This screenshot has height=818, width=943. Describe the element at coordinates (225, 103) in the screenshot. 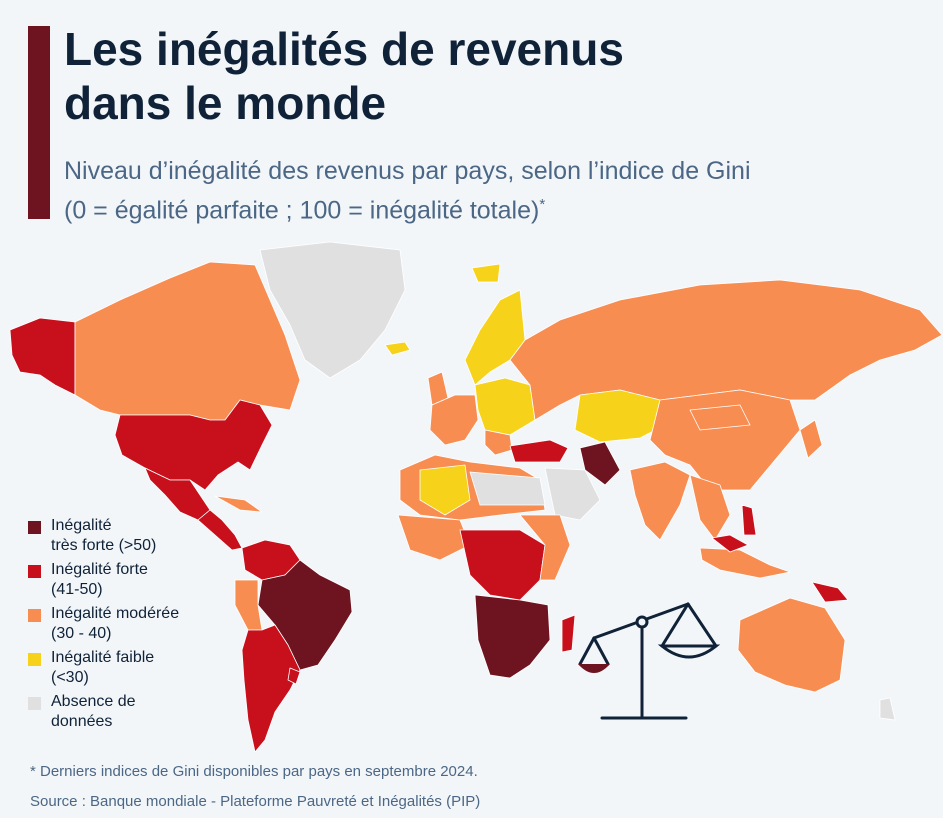

I see `title-line-2: dans le monde` at that location.